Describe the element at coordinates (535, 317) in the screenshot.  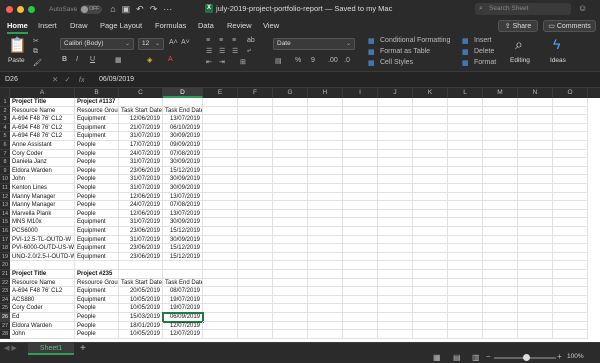
I see `cell-N26` at that location.